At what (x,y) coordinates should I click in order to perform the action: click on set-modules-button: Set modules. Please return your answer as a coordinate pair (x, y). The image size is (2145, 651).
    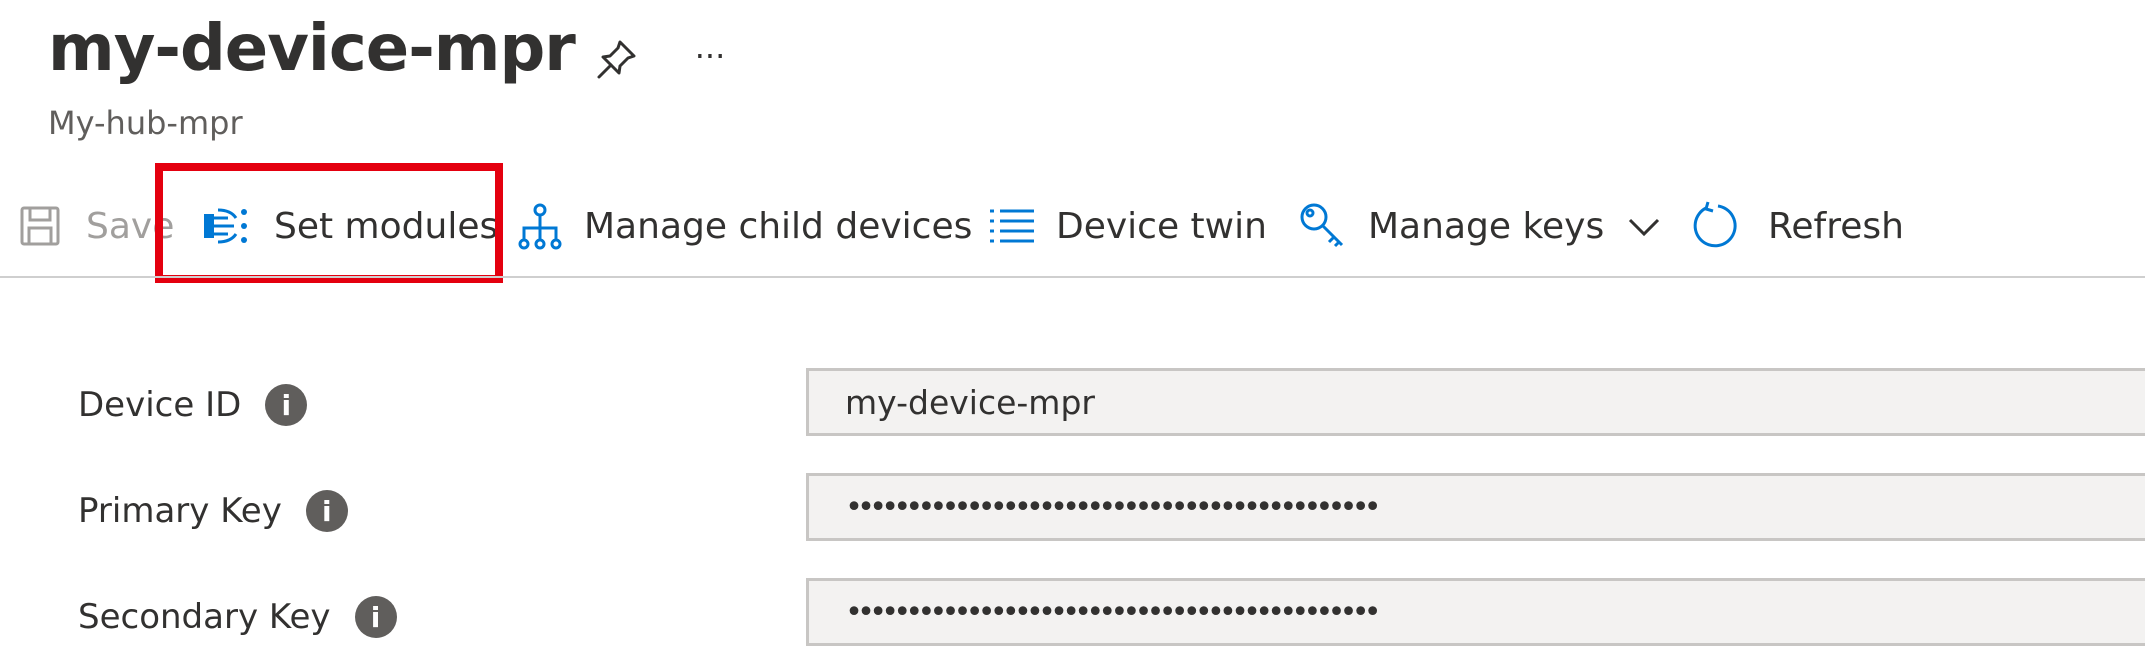
    Looking at the image, I should click on (350, 226).